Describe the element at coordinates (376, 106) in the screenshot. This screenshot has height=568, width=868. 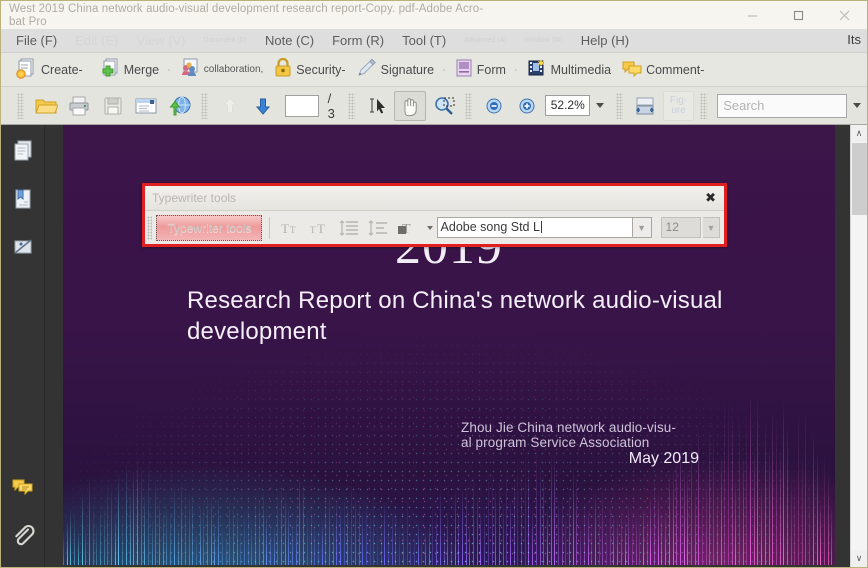
I see `select-text-icon` at that location.